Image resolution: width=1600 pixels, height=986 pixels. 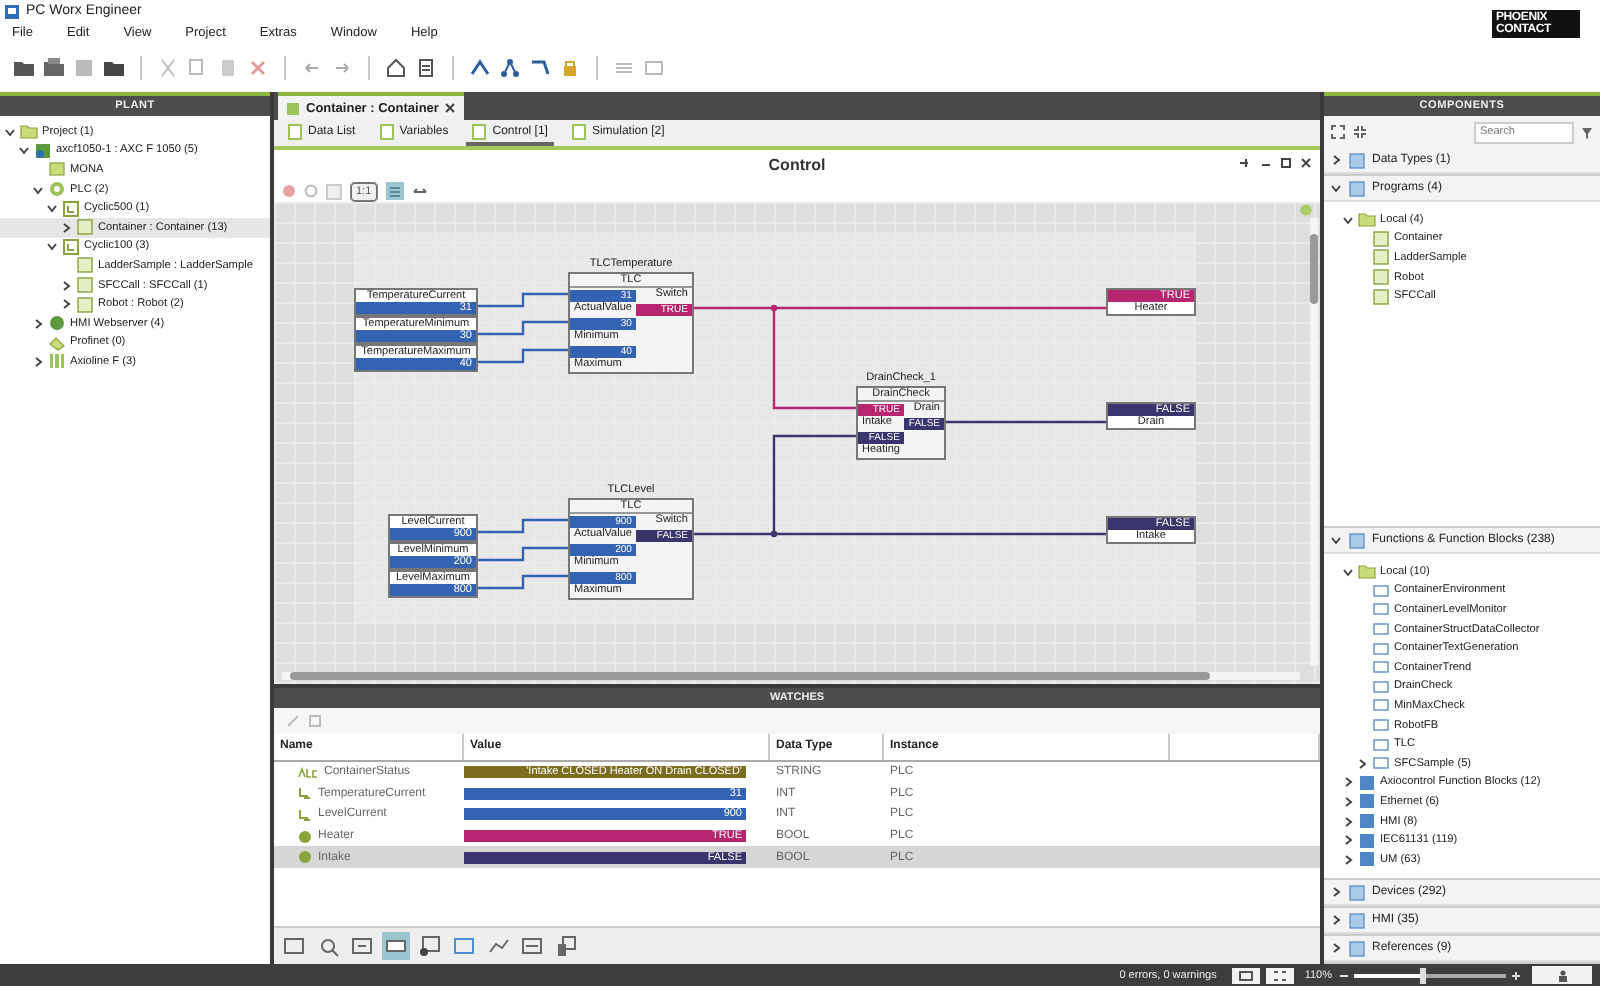 What do you see at coordinates (1516, 975) in the screenshot?
I see `plus-icon` at bounding box center [1516, 975].